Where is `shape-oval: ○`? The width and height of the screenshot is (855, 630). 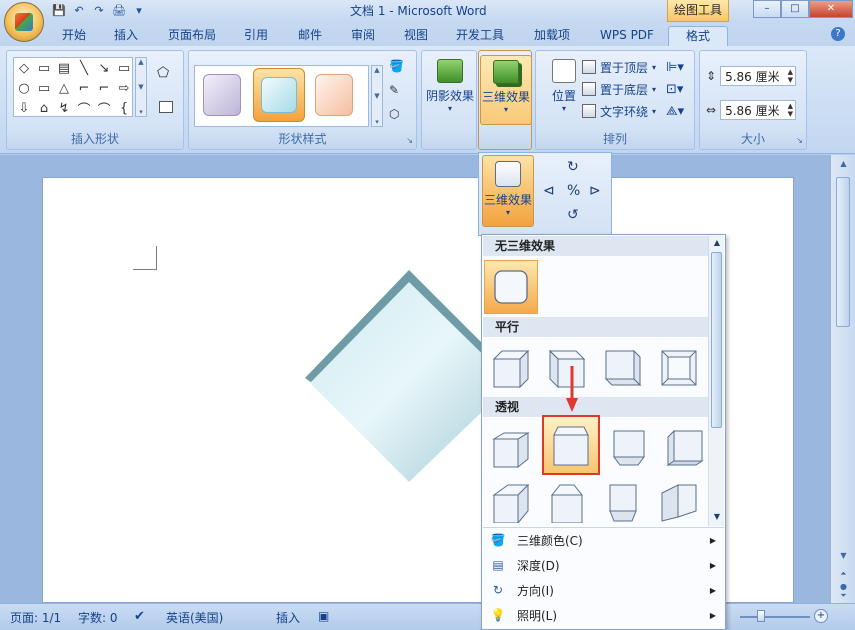
shape-oval: ○ is located at coordinates (23, 88).